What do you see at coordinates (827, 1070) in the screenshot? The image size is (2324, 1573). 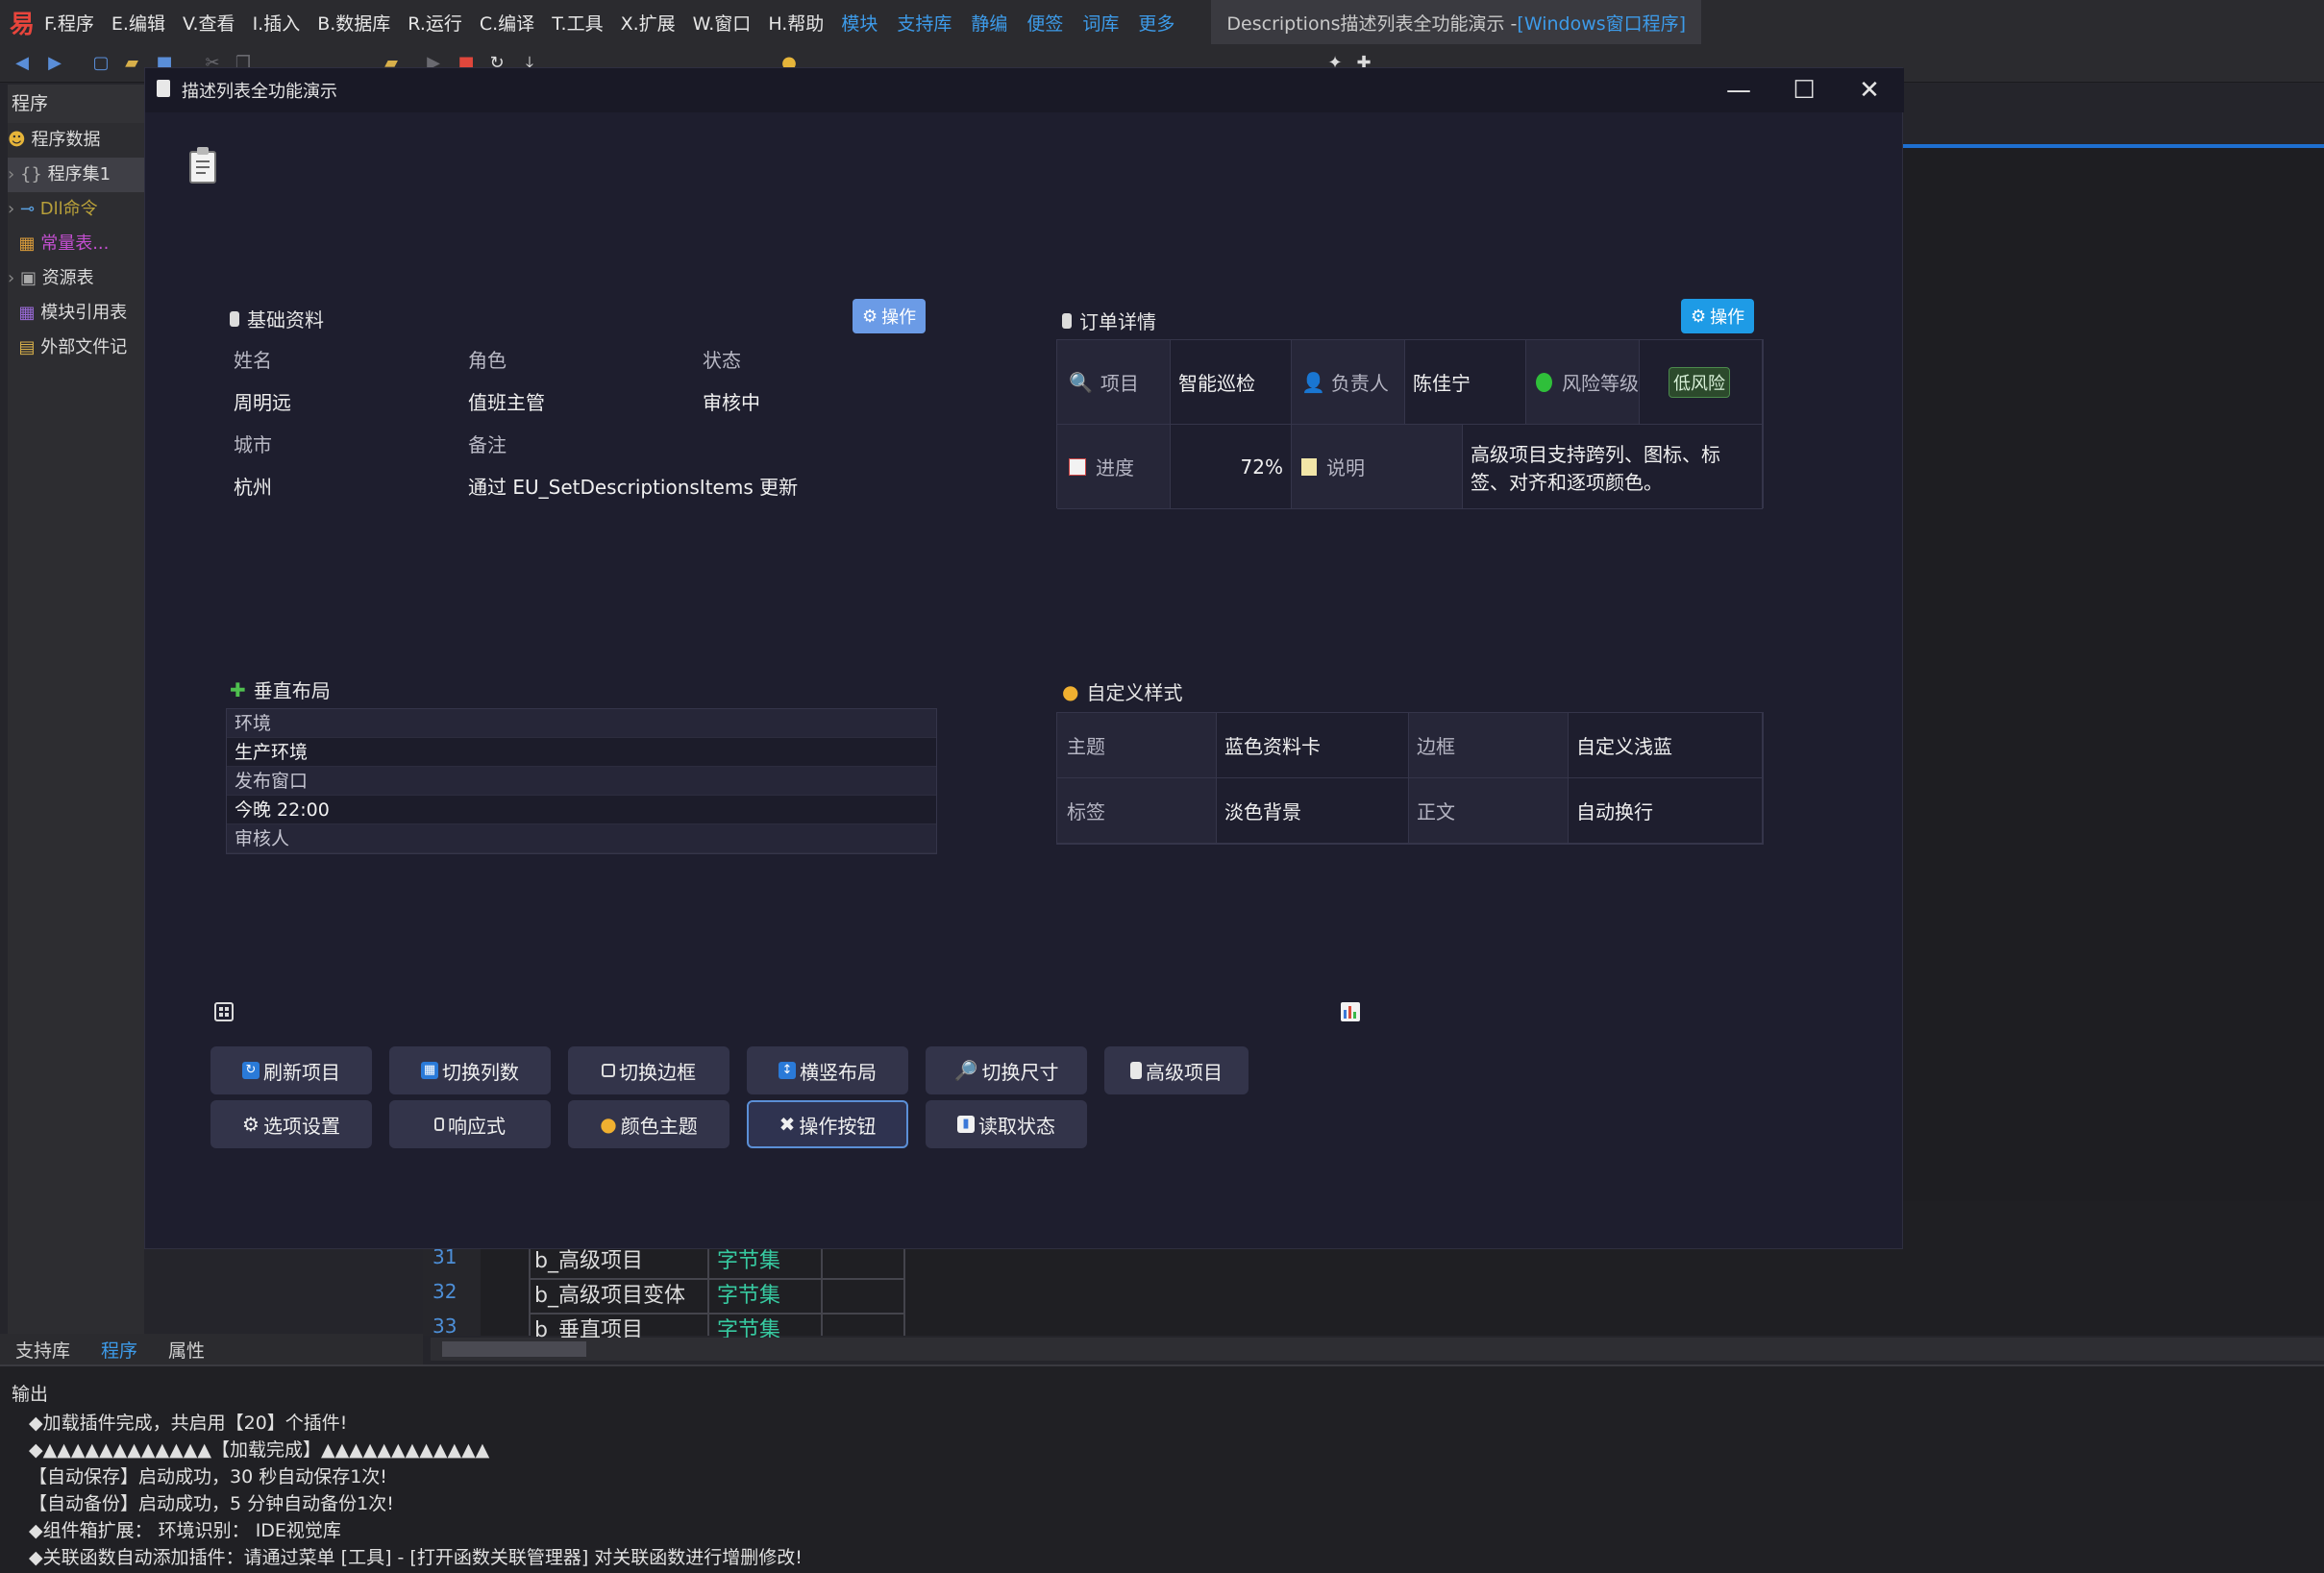 I see `layout-direction-button: ↕ 横竖布局` at bounding box center [827, 1070].